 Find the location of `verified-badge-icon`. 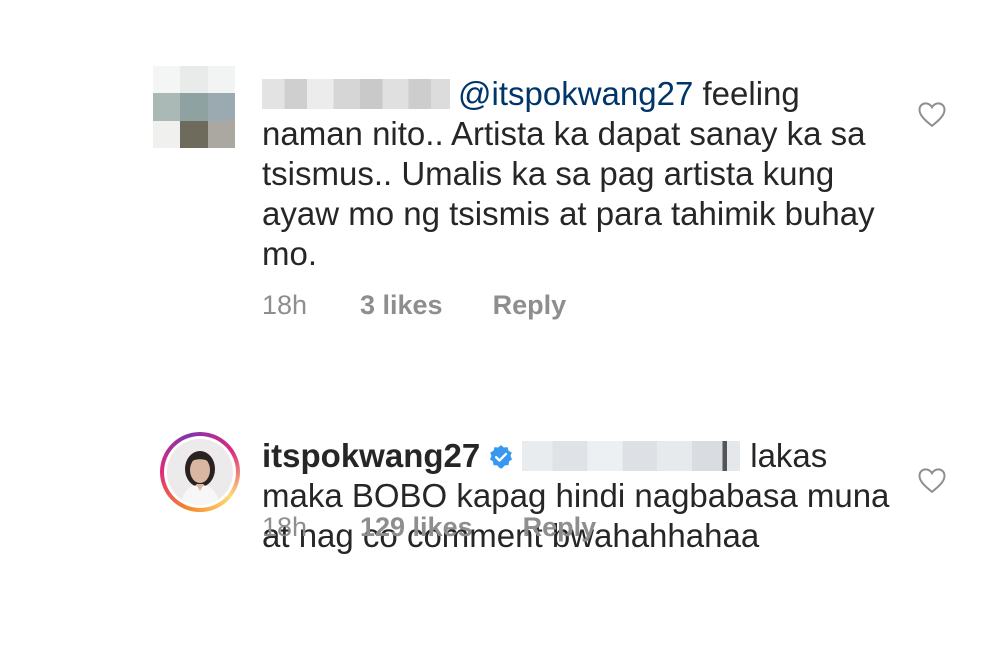

verified-badge-icon is located at coordinates (501, 457).